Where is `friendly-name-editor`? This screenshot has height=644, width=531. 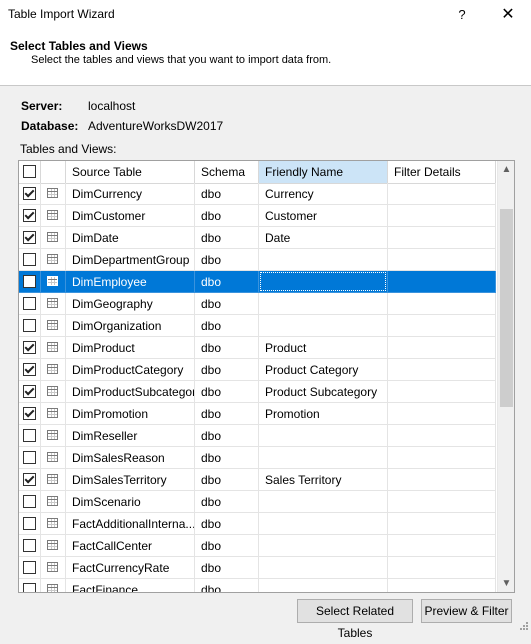 friendly-name-editor is located at coordinates (323, 281).